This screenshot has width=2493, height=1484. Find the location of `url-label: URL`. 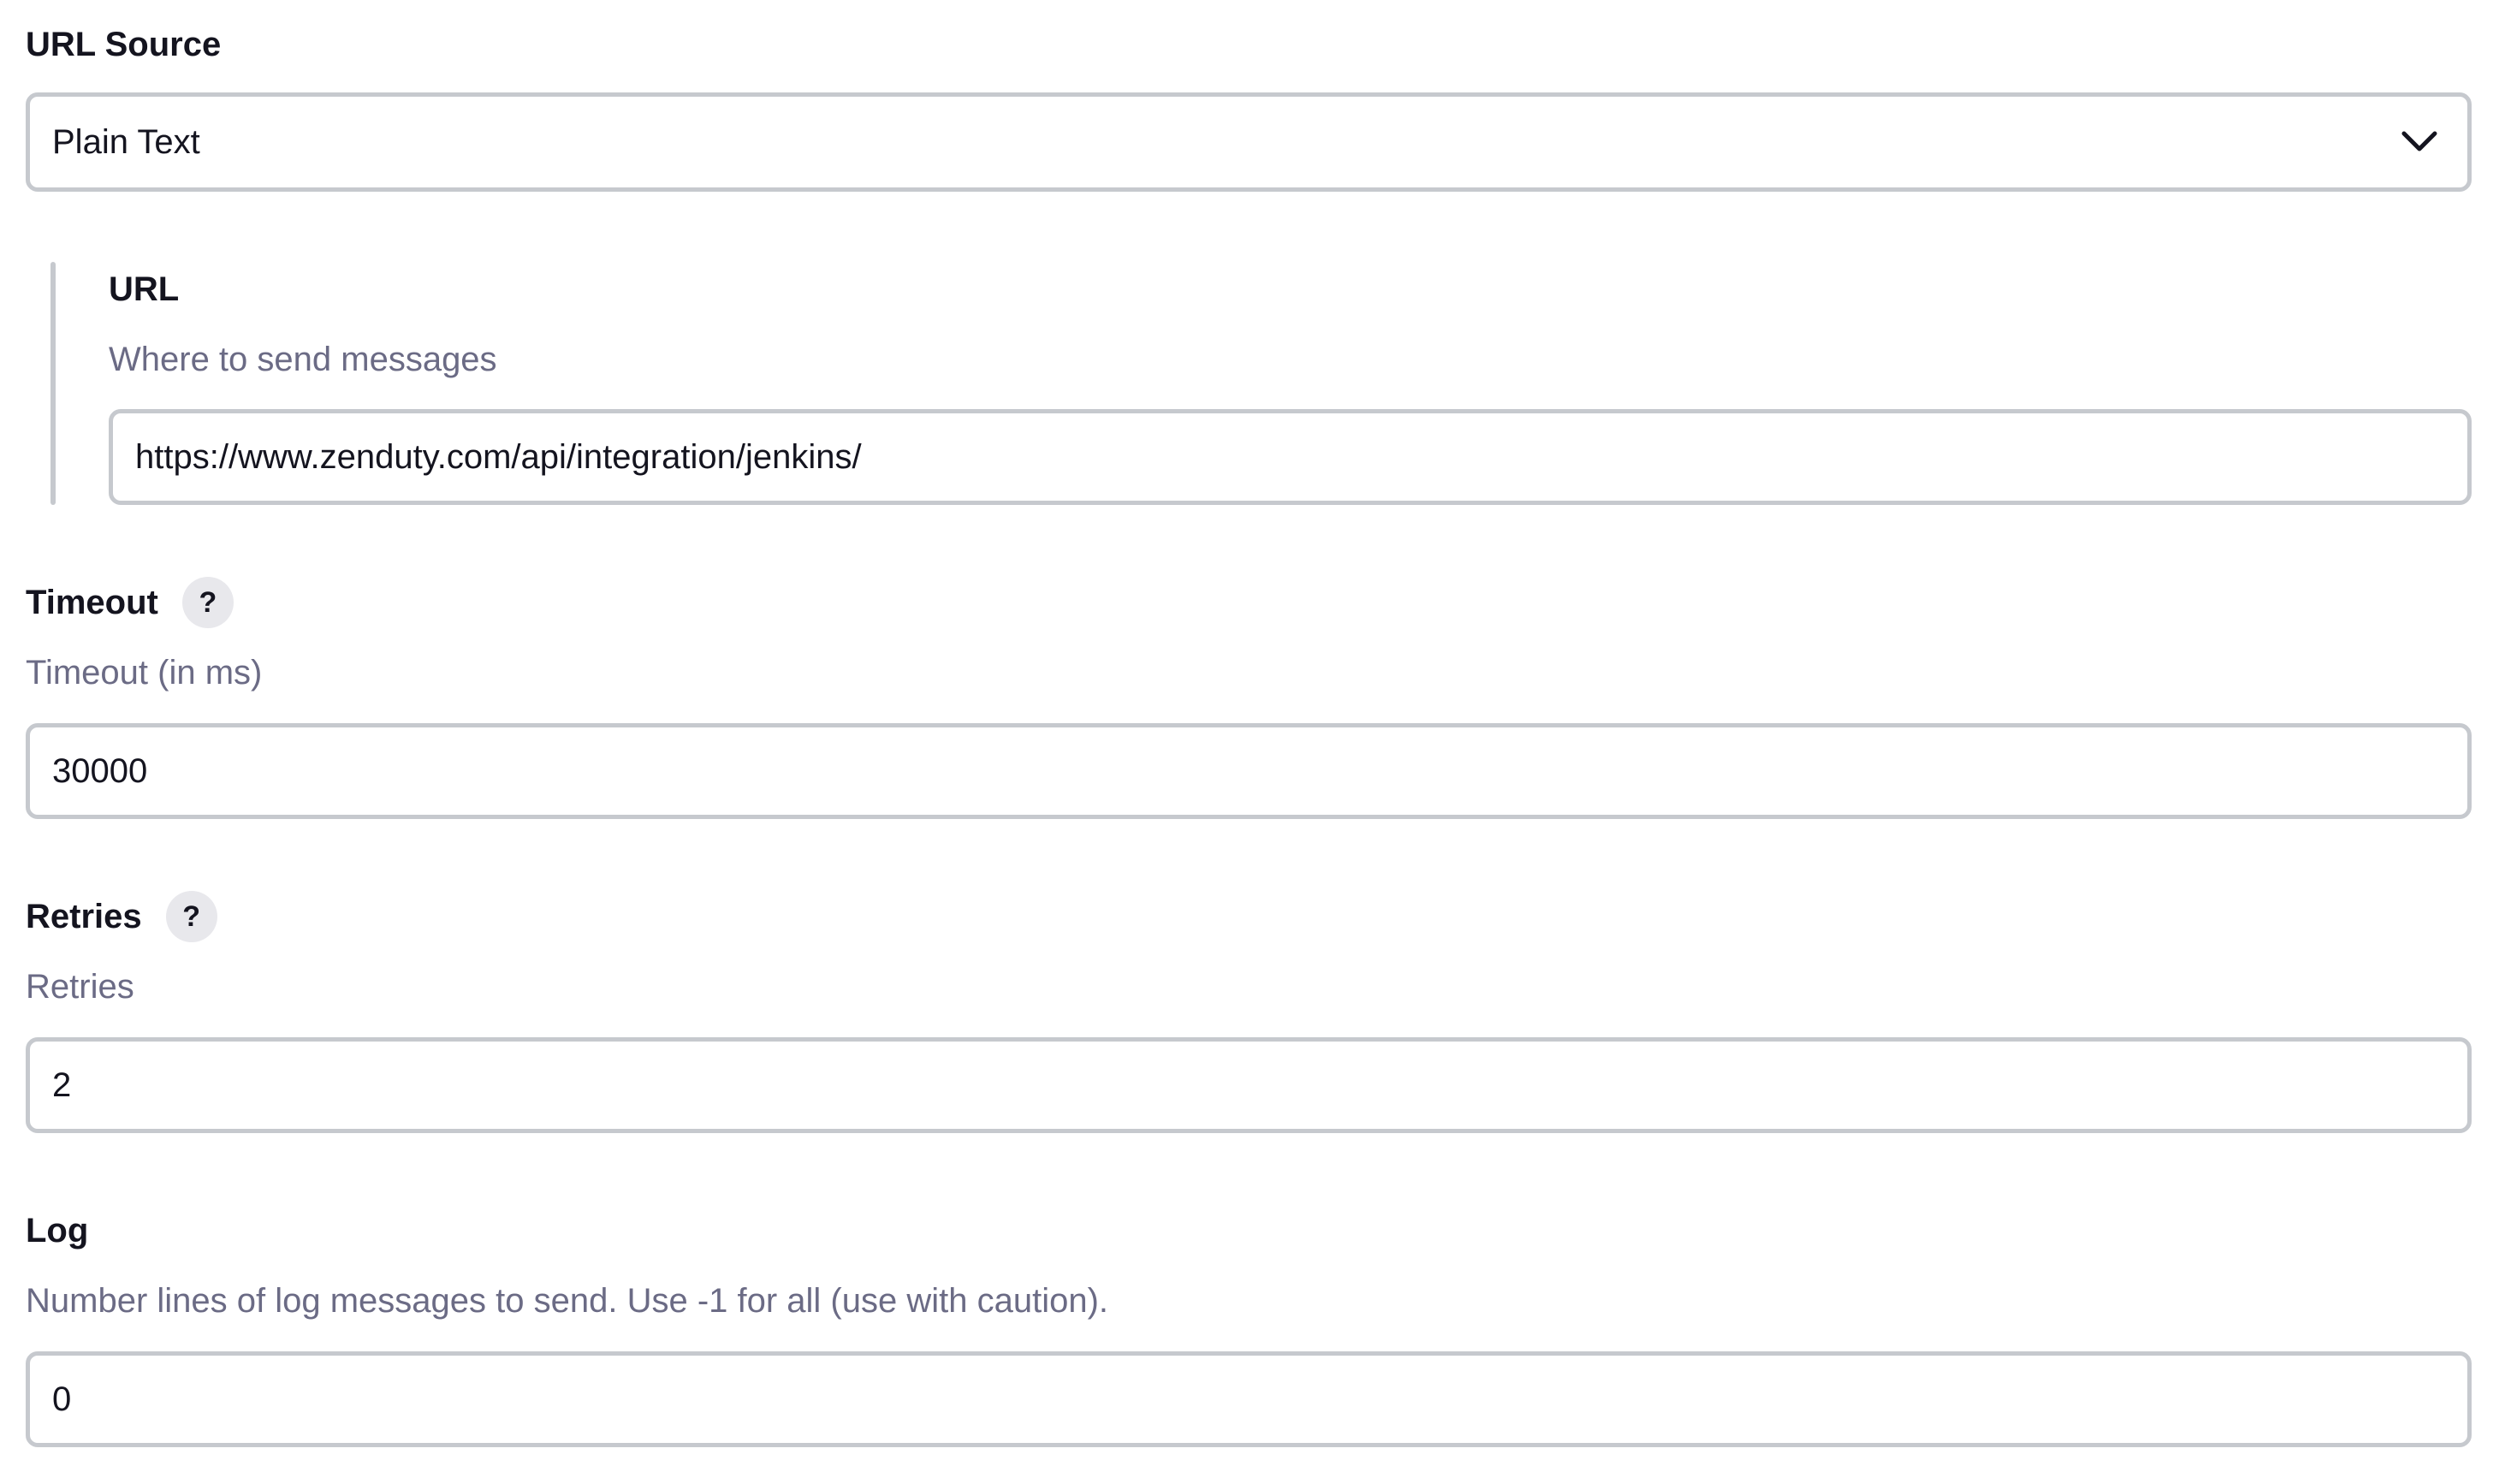

url-label: URL is located at coordinates (144, 290).